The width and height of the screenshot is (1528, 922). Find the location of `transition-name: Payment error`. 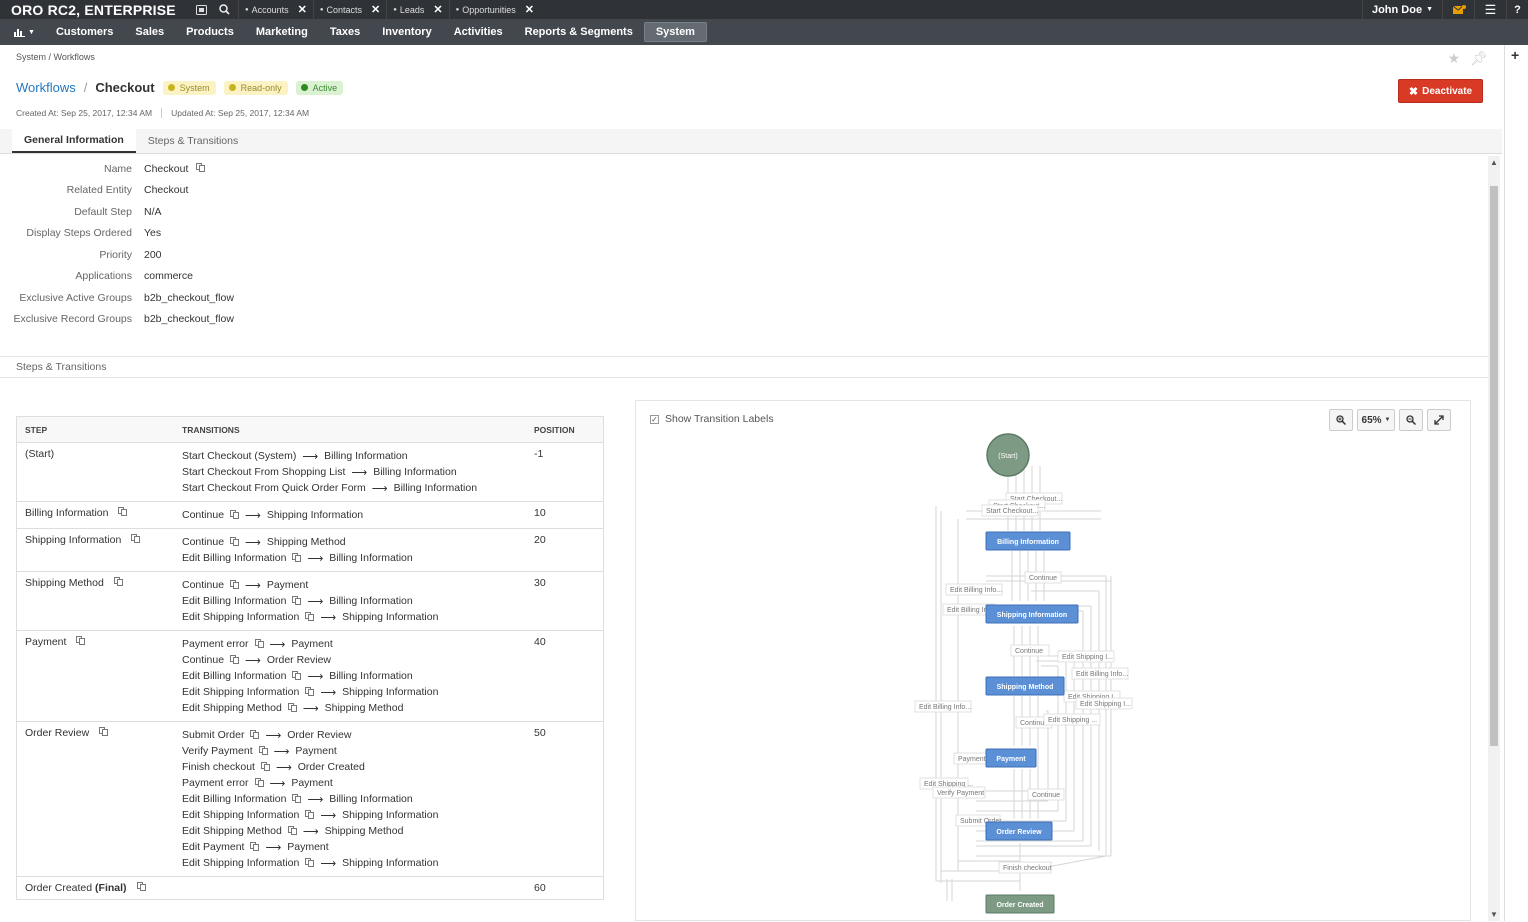

transition-name: Payment error is located at coordinates (215, 644).